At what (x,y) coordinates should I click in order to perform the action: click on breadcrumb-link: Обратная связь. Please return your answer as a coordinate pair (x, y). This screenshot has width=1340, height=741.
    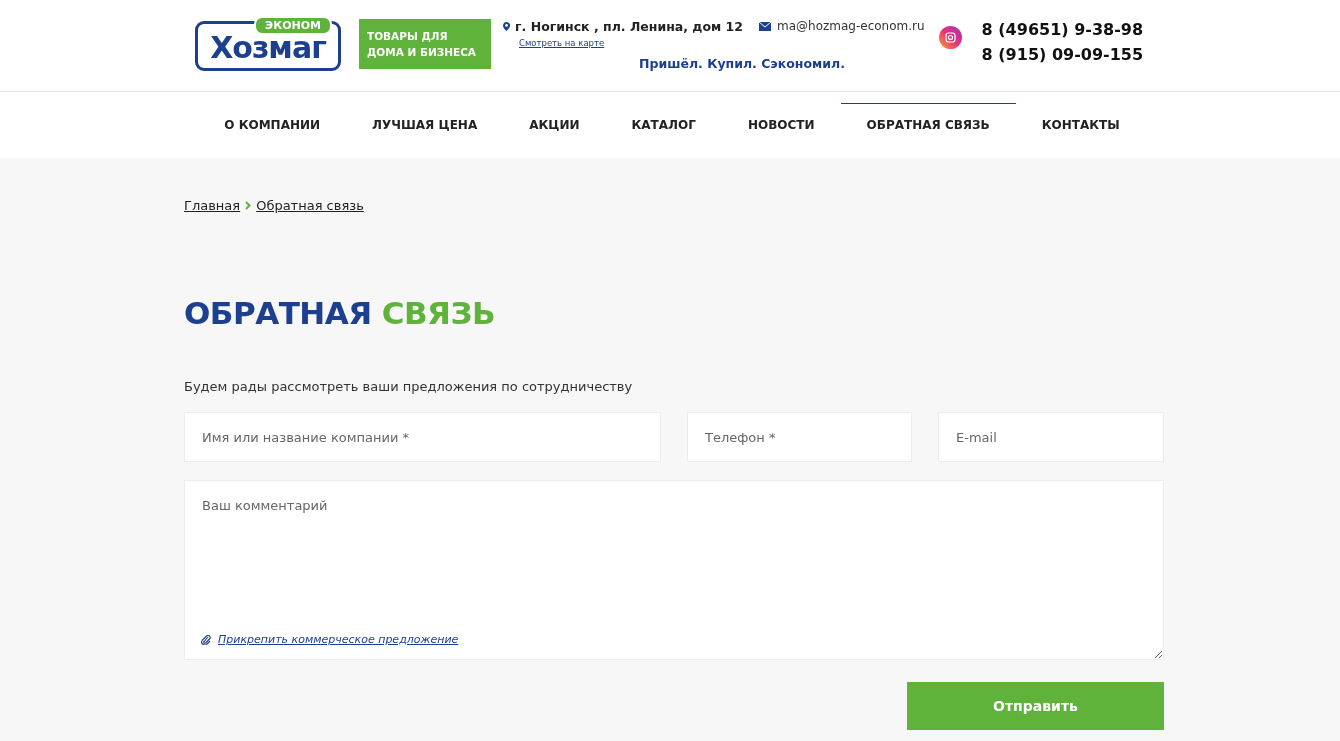
    Looking at the image, I should click on (310, 205).